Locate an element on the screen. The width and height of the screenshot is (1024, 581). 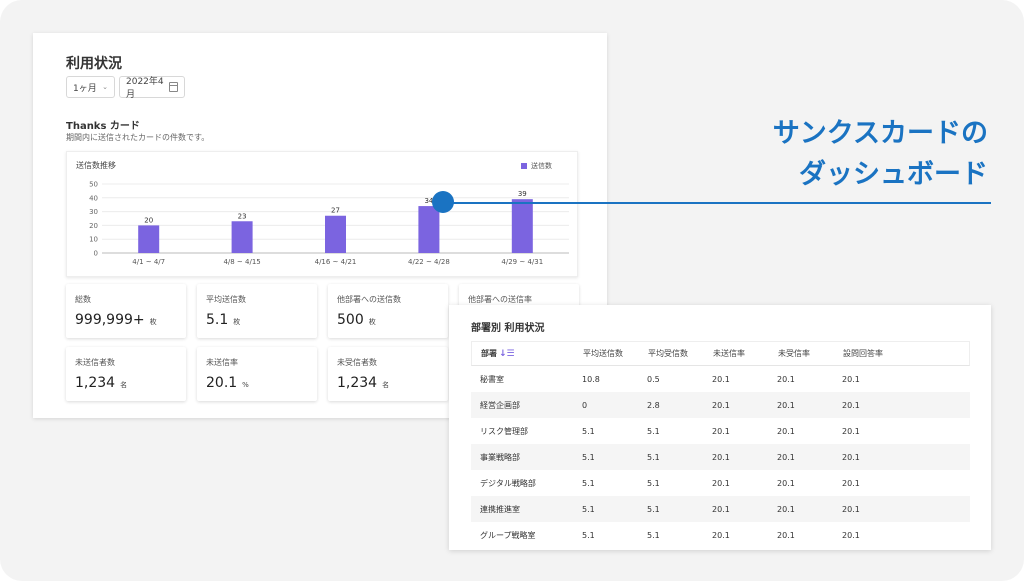
table-cell: 0.5 is located at coordinates (653, 379).